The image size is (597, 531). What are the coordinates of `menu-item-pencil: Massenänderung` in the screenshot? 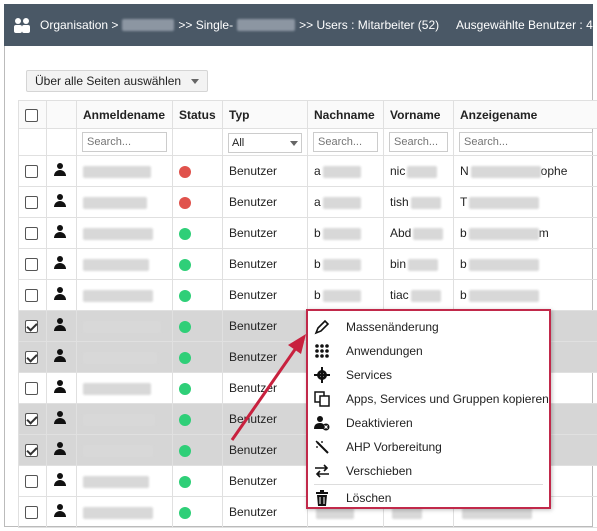 It's located at (428, 327).